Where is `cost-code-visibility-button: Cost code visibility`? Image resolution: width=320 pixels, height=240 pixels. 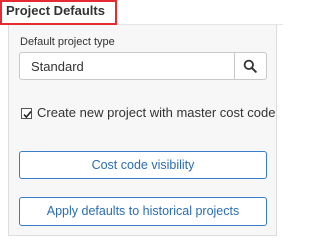 cost-code-visibility-button: Cost code visibility is located at coordinates (143, 165).